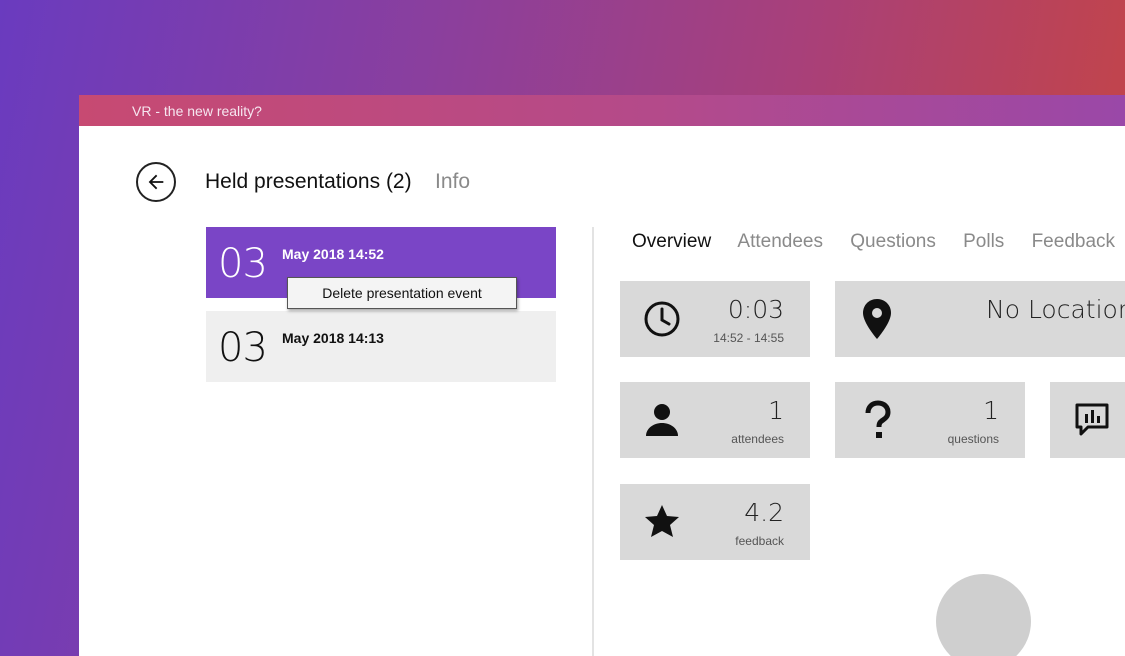  What do you see at coordinates (991, 410) in the screenshot?
I see `questions-value: 1` at bounding box center [991, 410].